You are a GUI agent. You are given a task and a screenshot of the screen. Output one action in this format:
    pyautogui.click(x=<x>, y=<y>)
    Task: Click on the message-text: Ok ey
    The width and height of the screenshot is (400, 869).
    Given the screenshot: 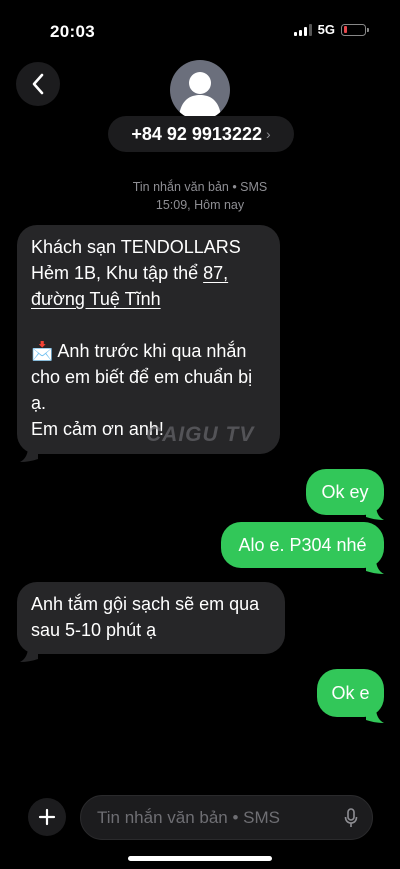 What is the action you would take?
    pyautogui.click(x=345, y=492)
    